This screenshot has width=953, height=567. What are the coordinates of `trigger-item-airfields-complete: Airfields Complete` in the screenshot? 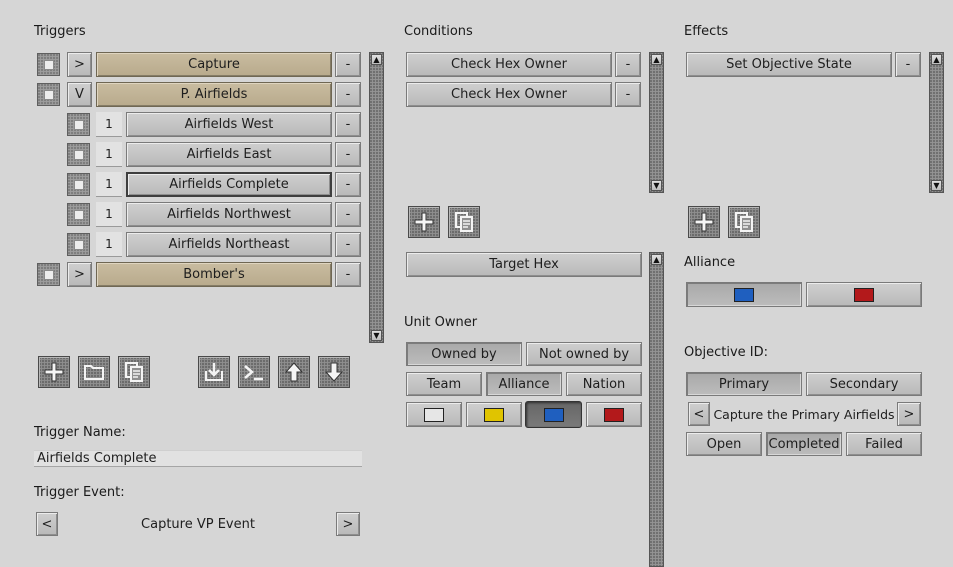 It's located at (229, 184).